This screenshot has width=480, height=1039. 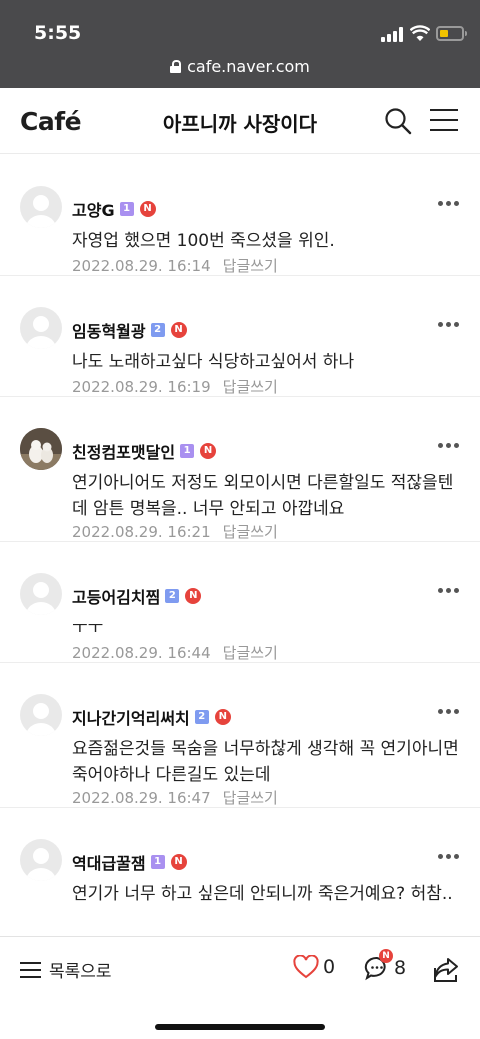 I want to click on comment-text: ㅜㅜ, so click(x=88, y=628).